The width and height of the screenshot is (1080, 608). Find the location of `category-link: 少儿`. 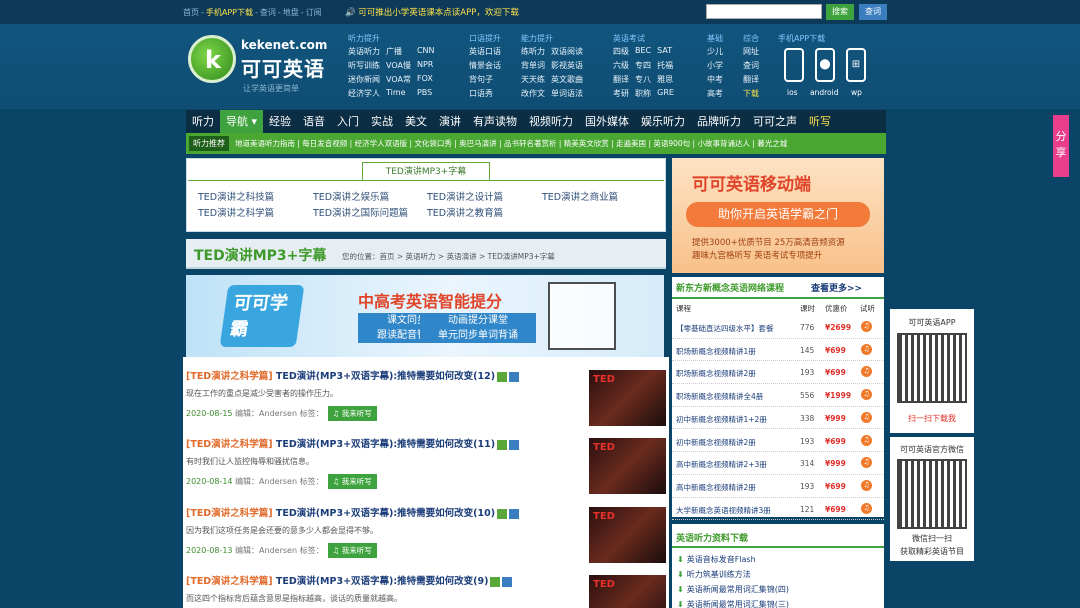

category-link: 少儿 is located at coordinates (715, 53).